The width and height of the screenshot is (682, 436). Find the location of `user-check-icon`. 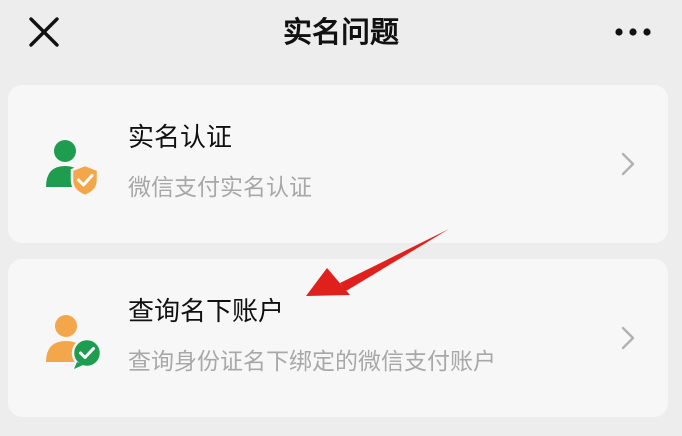

user-check-icon is located at coordinates (74, 342).